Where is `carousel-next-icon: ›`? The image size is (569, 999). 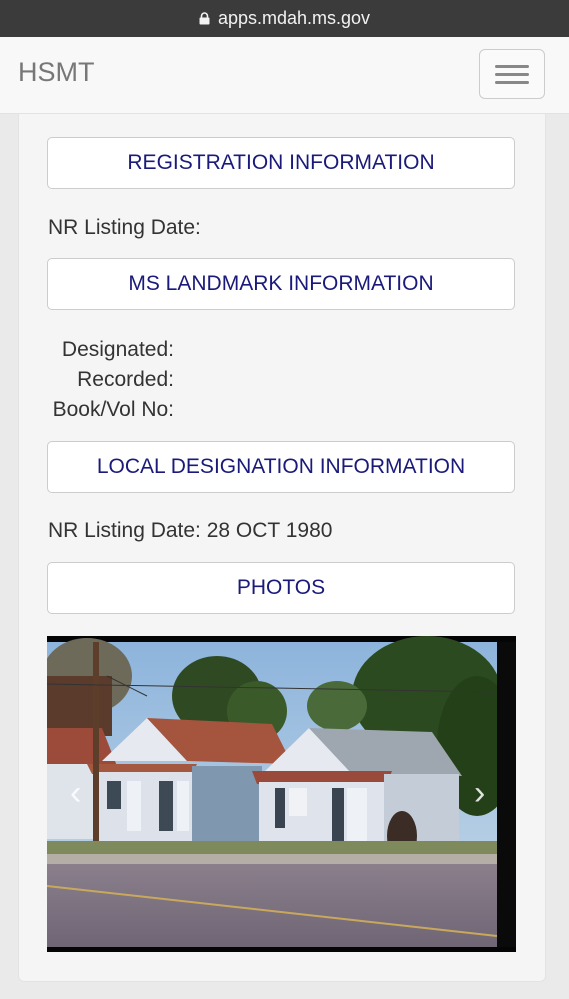
carousel-next-icon: › is located at coordinates (479, 793).